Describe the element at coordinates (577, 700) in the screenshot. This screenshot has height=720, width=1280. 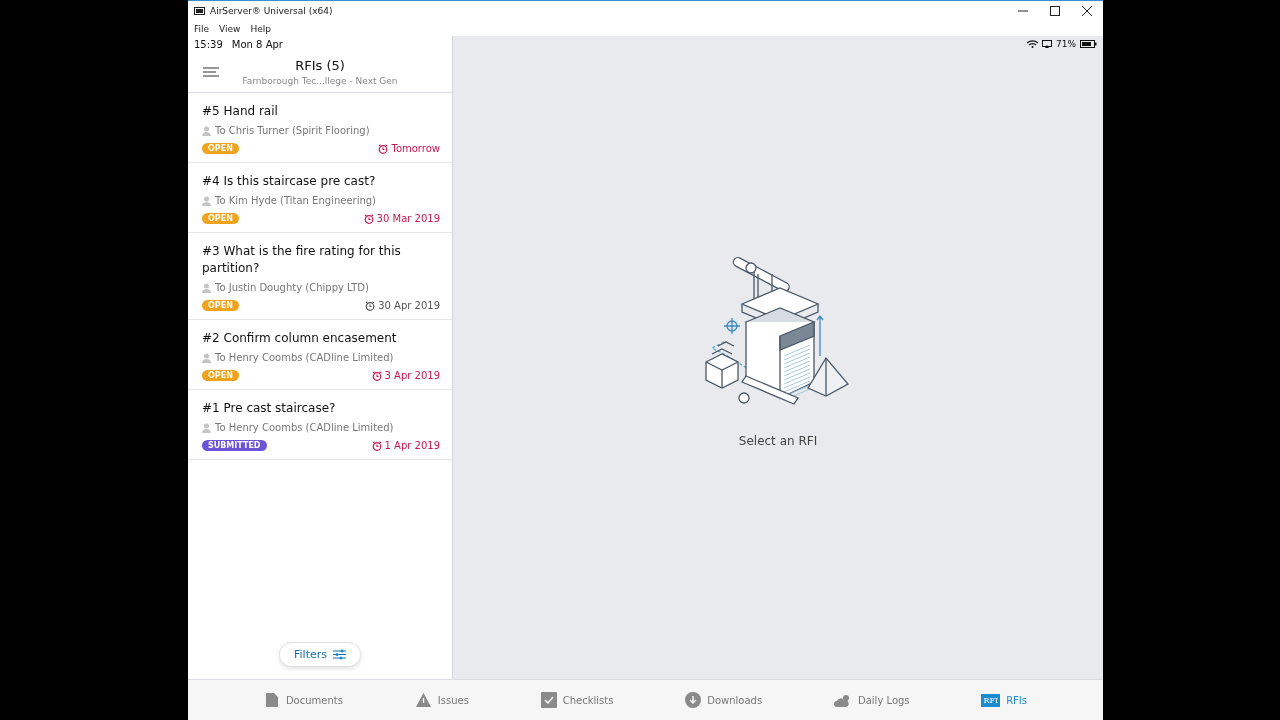
I see `tab: Checklists` at that location.